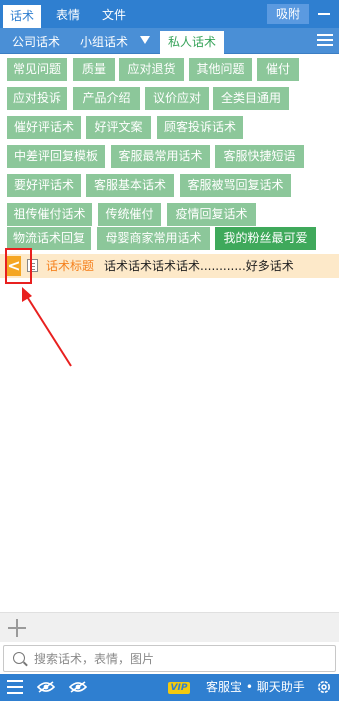 This screenshot has width=339, height=701. I want to click on tag-item-active: 我的粉丝最可爱, so click(265, 238).